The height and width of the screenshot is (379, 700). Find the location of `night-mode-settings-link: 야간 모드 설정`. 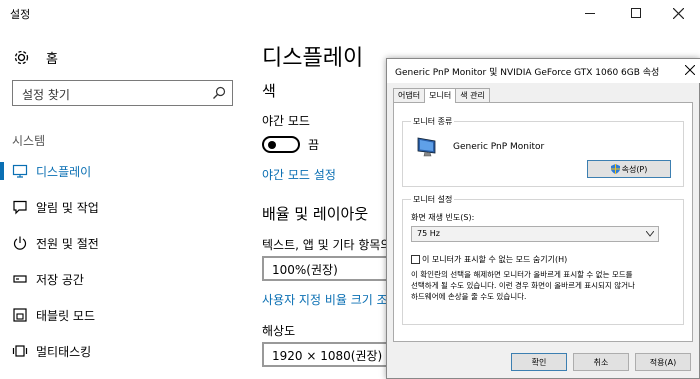

night-mode-settings-link: 야간 모드 설정 is located at coordinates (299, 174).